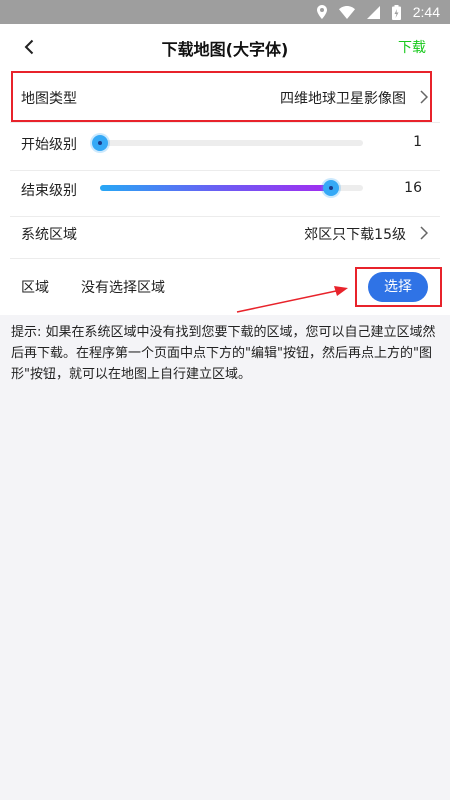 Image resolution: width=450 pixels, height=800 pixels. Describe the element at coordinates (424, 233) in the screenshot. I see `chevron-right-icon` at that location.